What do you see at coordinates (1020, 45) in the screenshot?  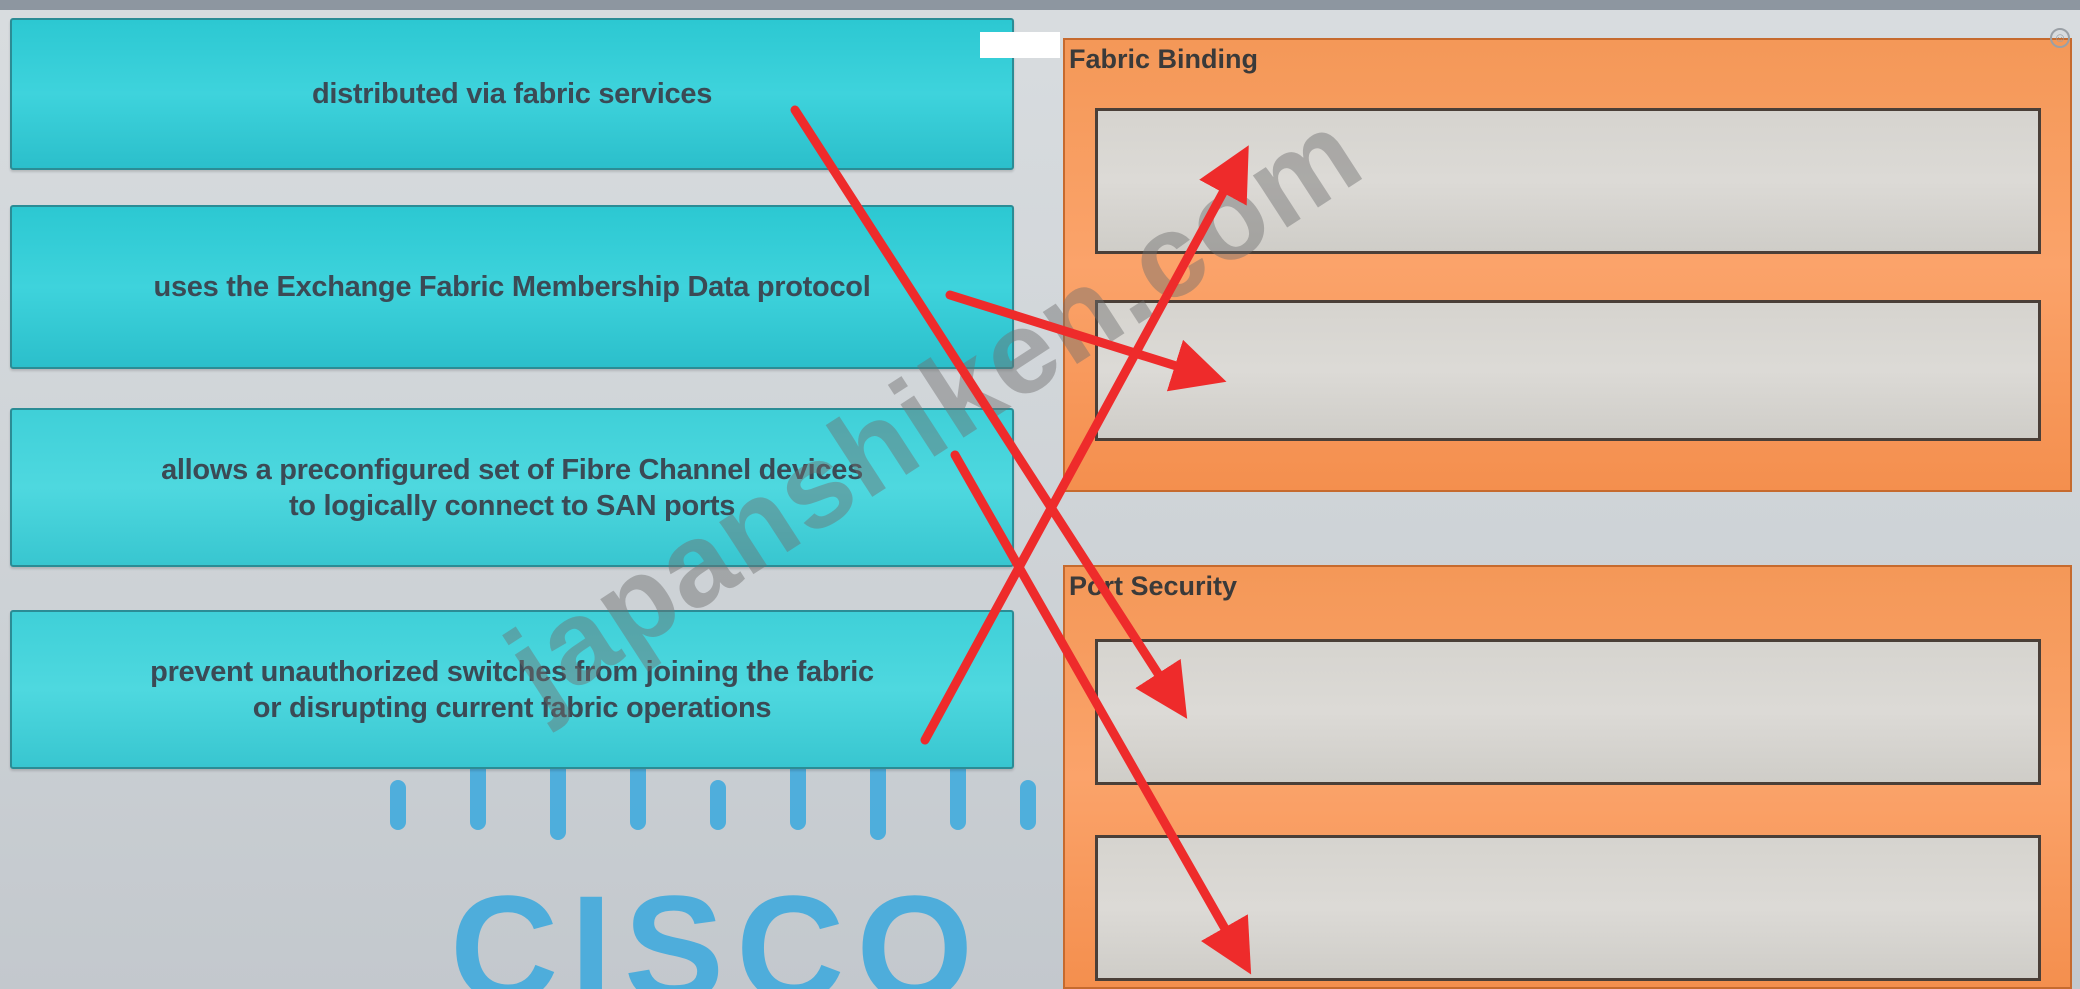 I see `redaction-mark` at bounding box center [1020, 45].